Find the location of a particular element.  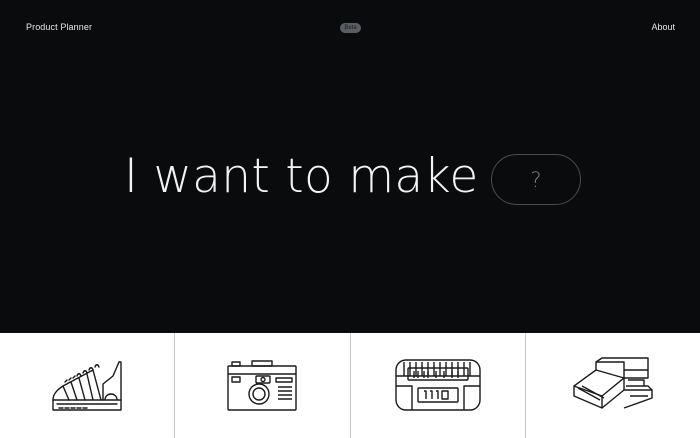

product-input-placeholder: ? is located at coordinates (536, 179).